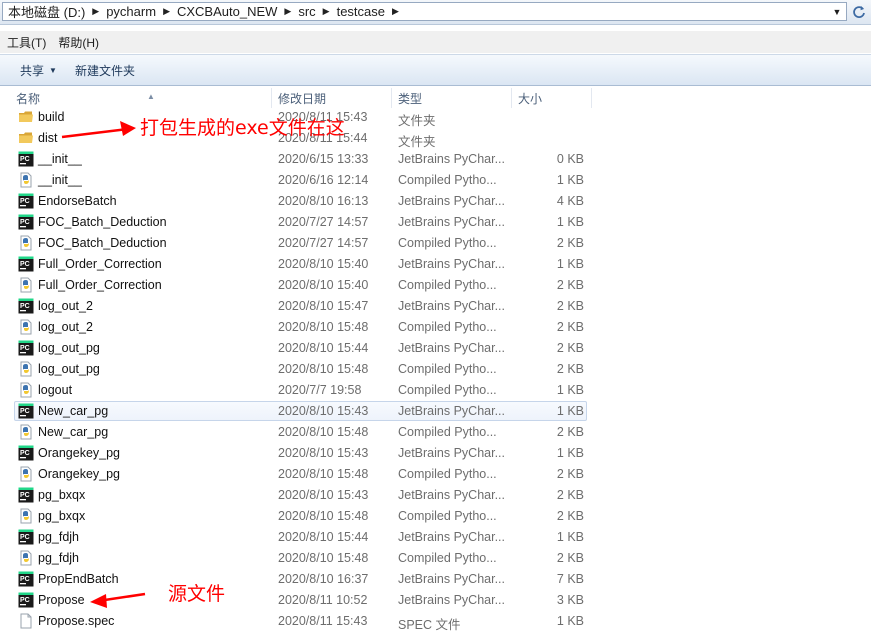  Describe the element at coordinates (98, 601) in the screenshot. I see `arrow-to-propose-head-icon` at that location.